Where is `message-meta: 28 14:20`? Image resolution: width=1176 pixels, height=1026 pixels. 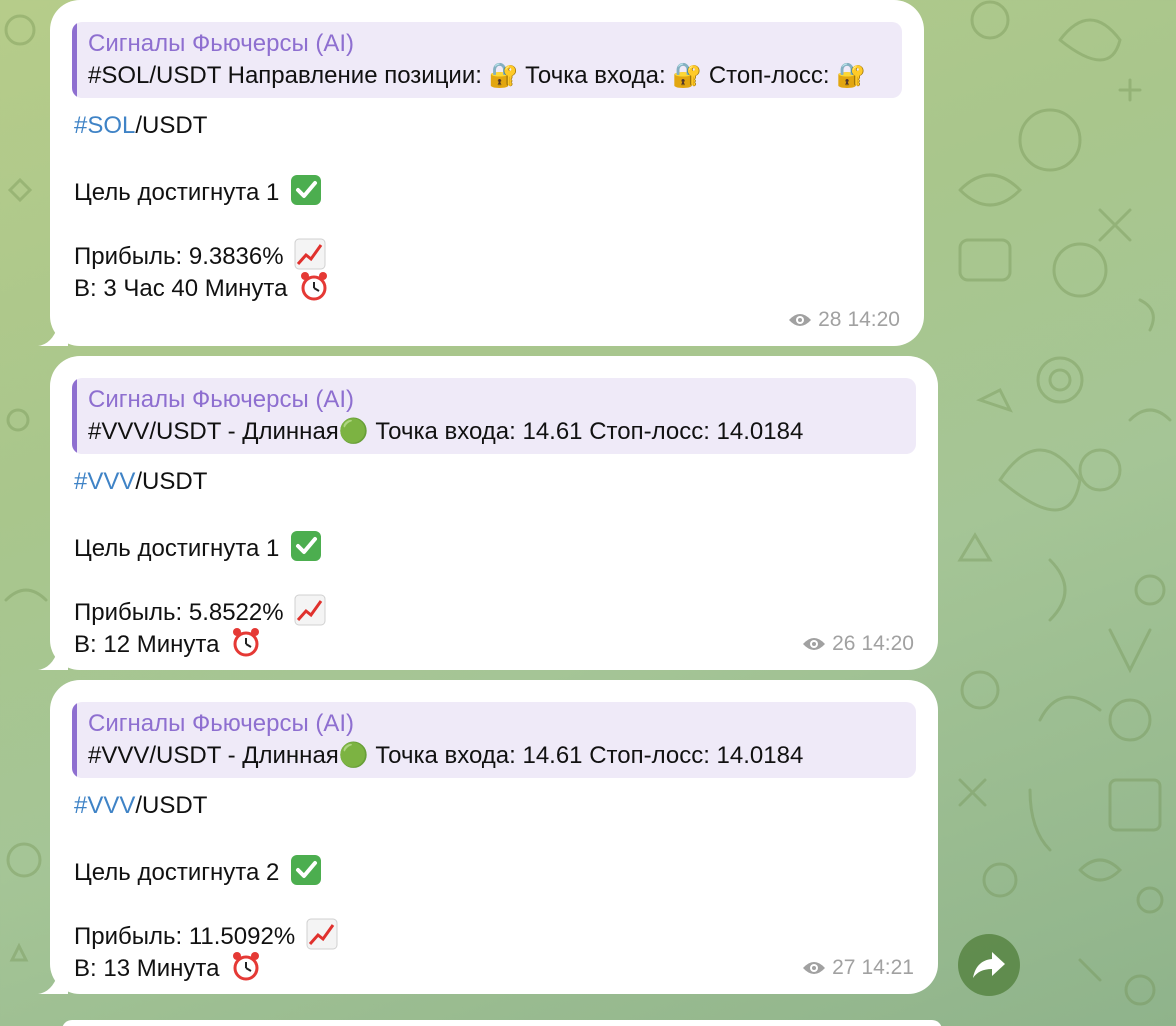 message-meta: 28 14:20 is located at coordinates (844, 320).